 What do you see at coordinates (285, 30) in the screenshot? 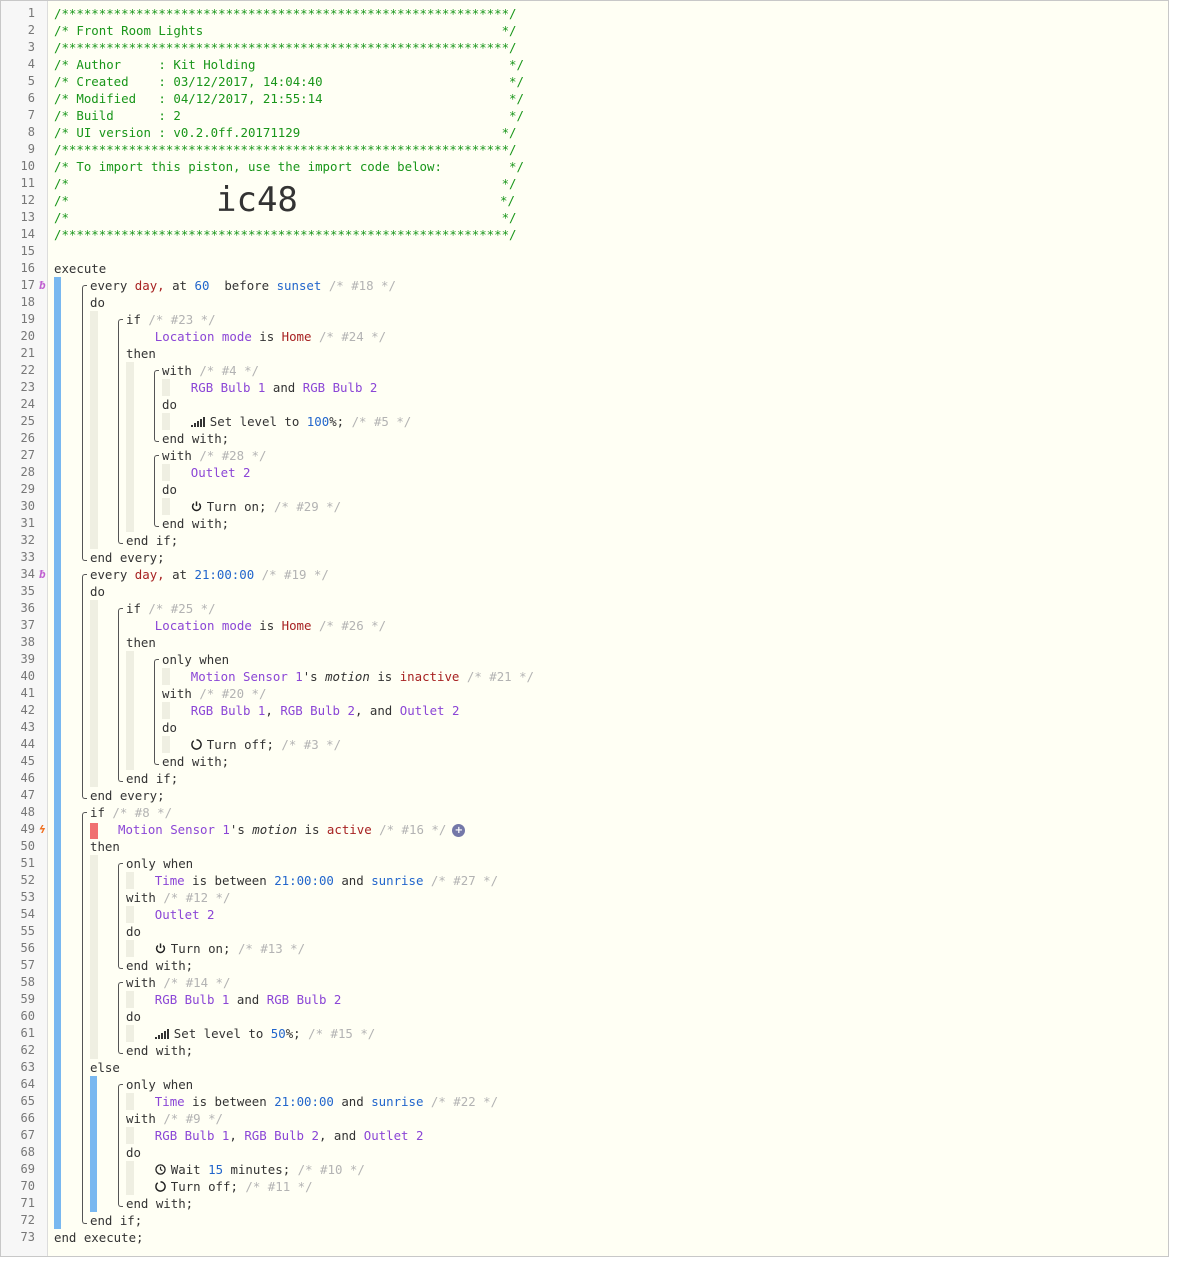
I see `header-comment: /* Front Room Lights */` at bounding box center [285, 30].